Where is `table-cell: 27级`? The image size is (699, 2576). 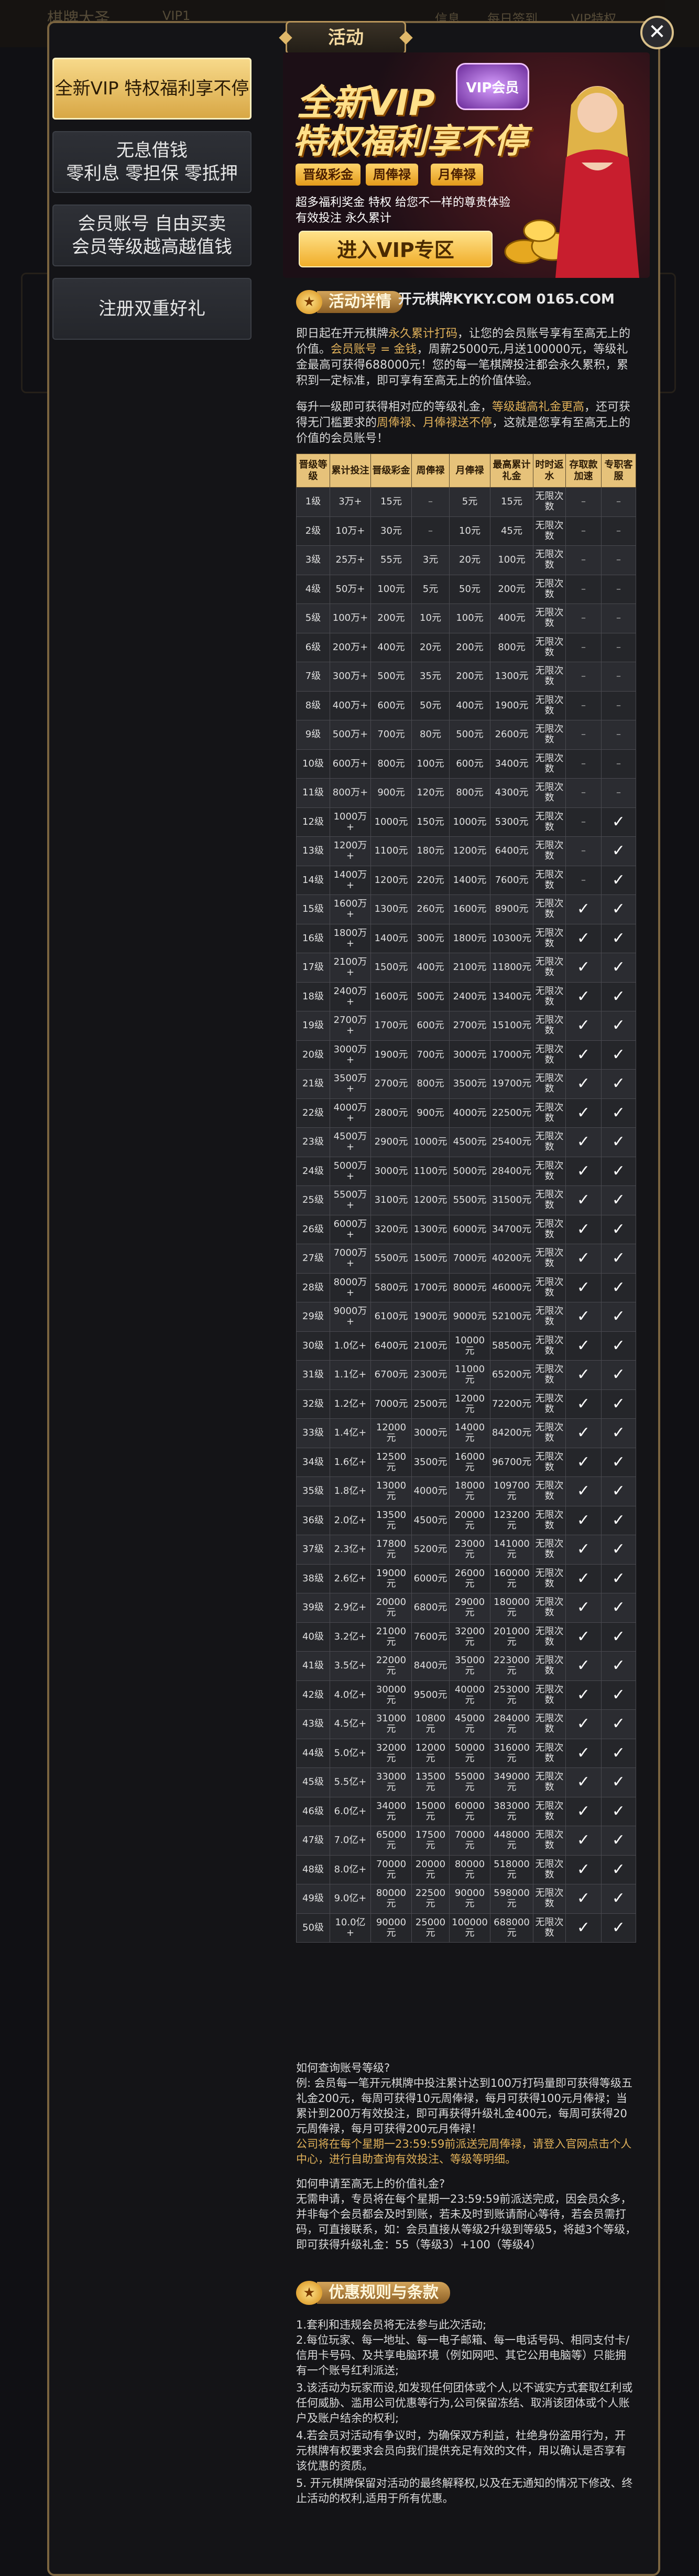 table-cell: 27级 is located at coordinates (313, 1259).